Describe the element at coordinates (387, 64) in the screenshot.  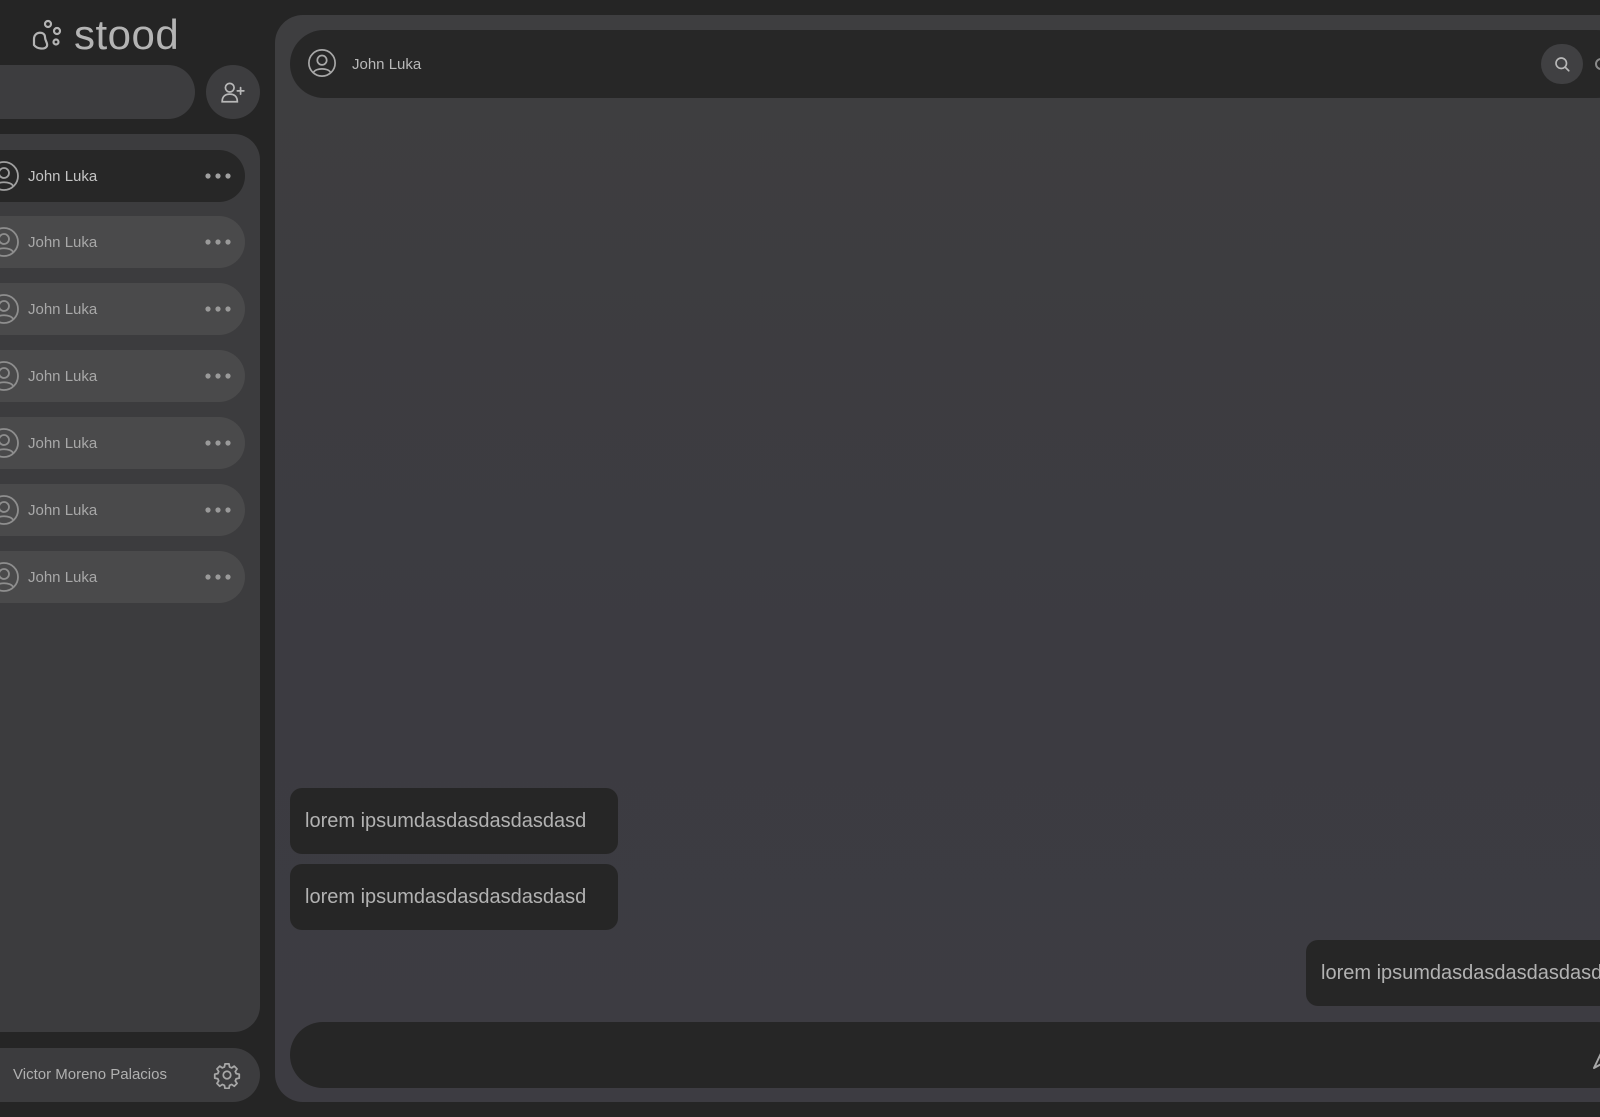
I see `chat-contact-name: John Luka` at that location.